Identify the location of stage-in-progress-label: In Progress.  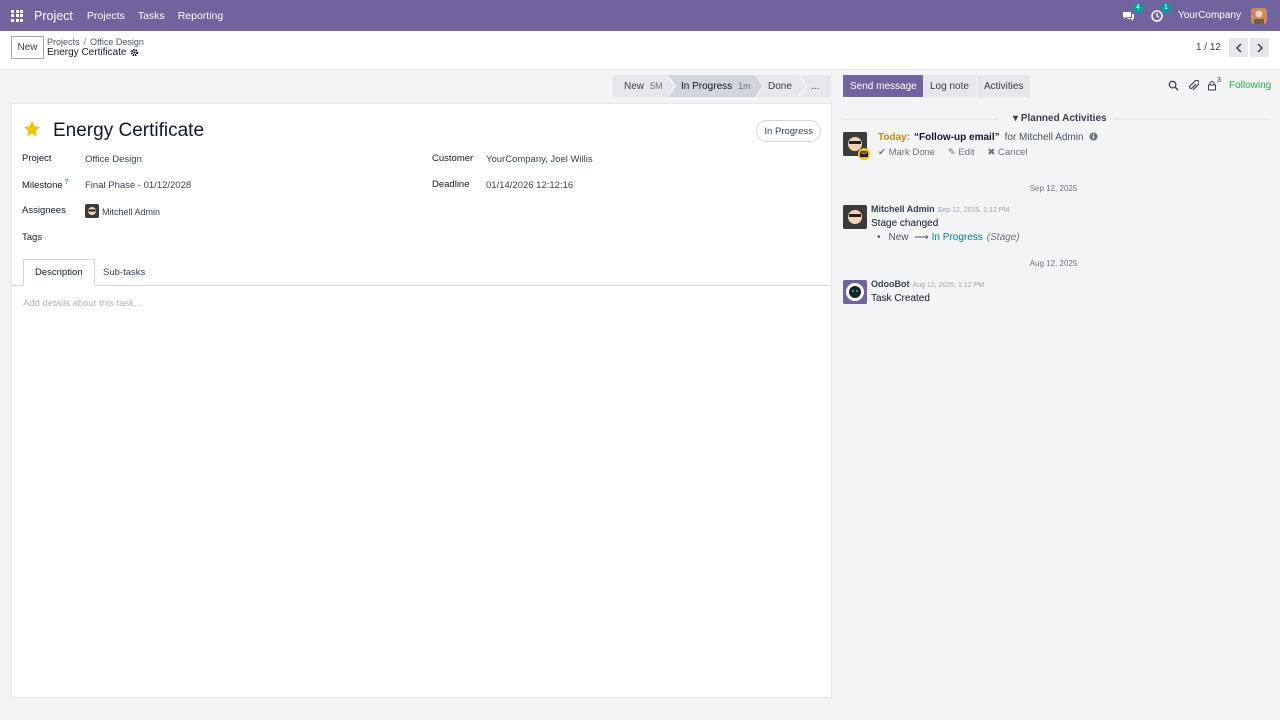
(707, 86).